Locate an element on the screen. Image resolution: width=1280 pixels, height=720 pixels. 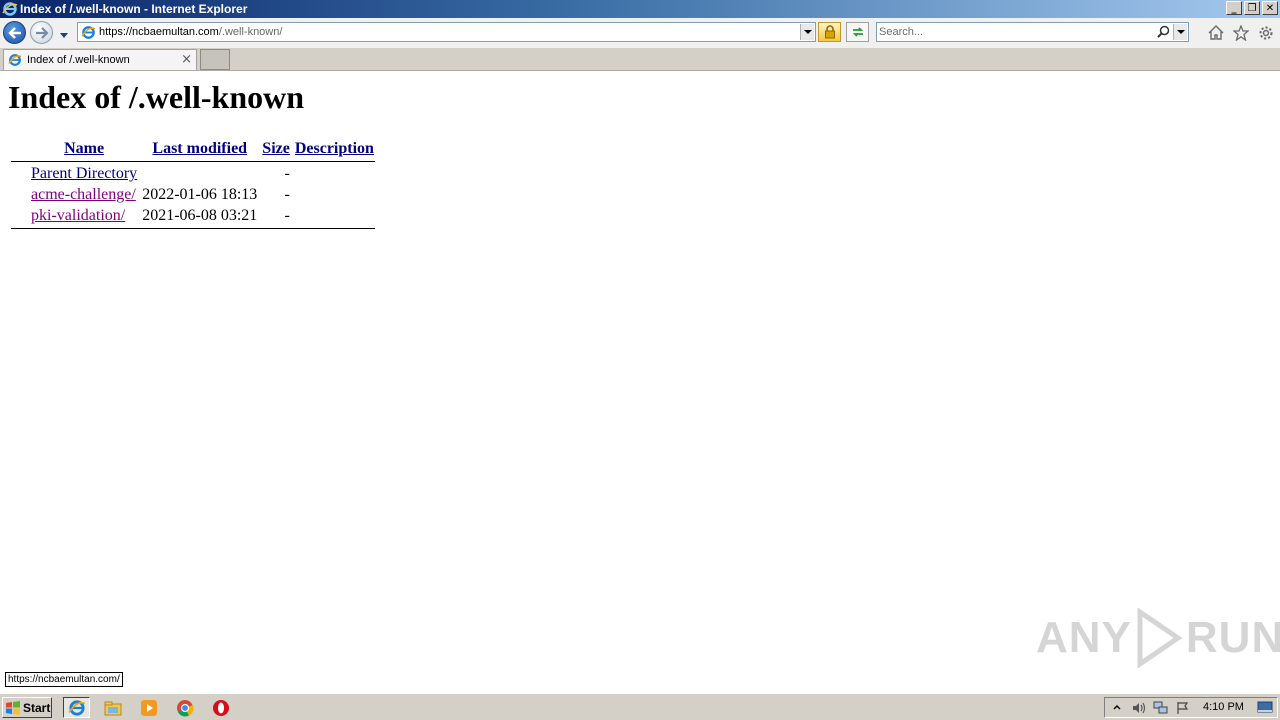
sort-by-name-link: Name is located at coordinates (84, 148).